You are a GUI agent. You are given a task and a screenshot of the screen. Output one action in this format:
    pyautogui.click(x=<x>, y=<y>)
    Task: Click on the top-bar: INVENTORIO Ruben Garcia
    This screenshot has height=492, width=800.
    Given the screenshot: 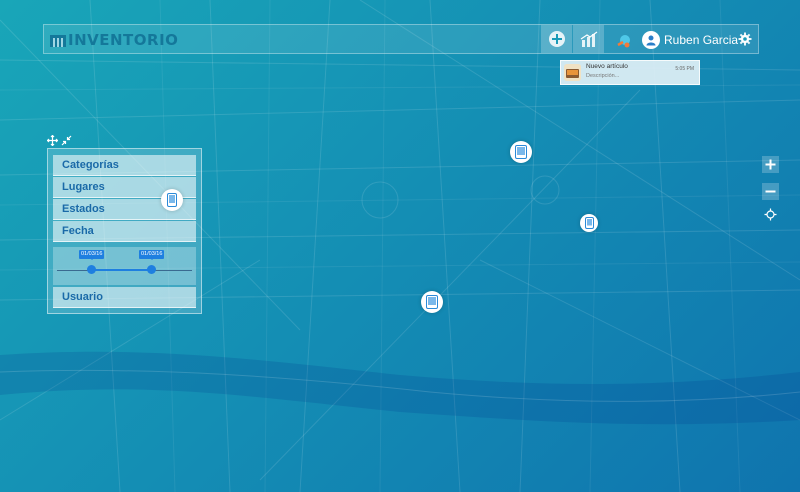 What is the action you would take?
    pyautogui.click(x=401, y=39)
    